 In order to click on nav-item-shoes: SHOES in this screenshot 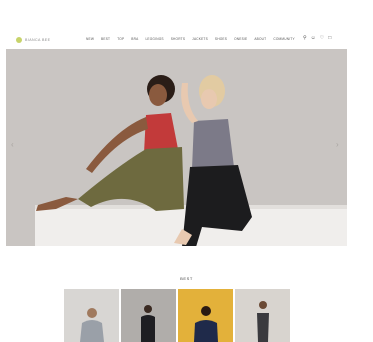, I will do `click(221, 39)`.